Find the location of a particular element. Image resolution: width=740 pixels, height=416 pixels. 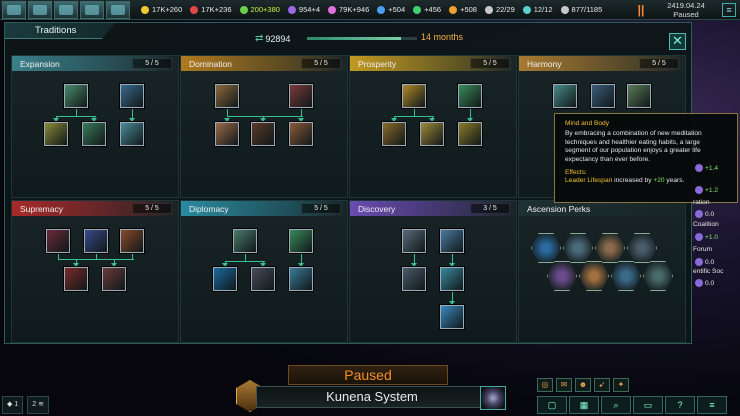

resource-starbase-capacity: 22/29 is located at coordinates (500, 9).